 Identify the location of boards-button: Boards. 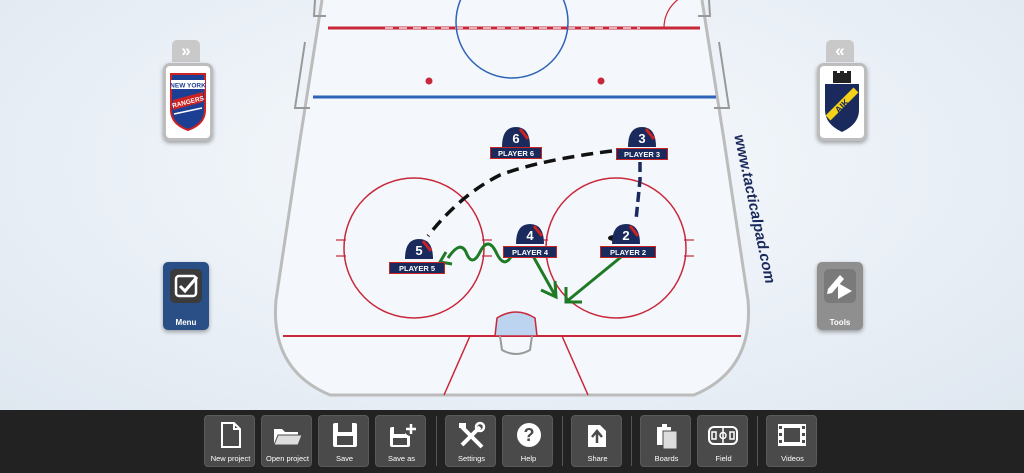
(665, 441).